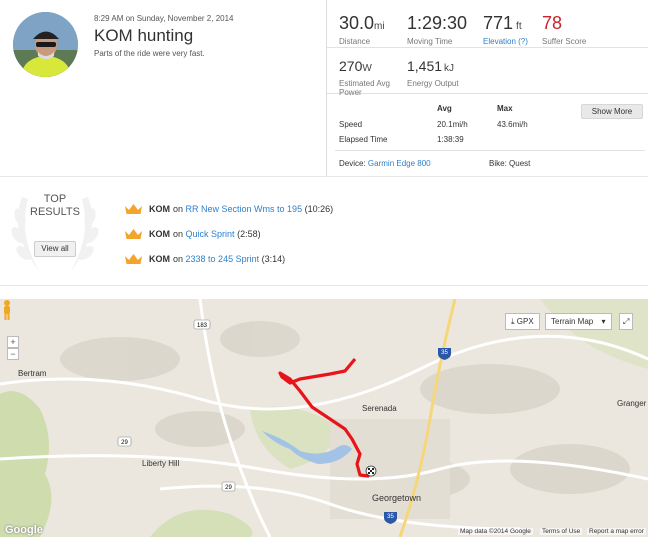 The image size is (648, 537). What do you see at coordinates (273, 259) in the screenshot?
I see `achievement-time: (3:14)` at bounding box center [273, 259].